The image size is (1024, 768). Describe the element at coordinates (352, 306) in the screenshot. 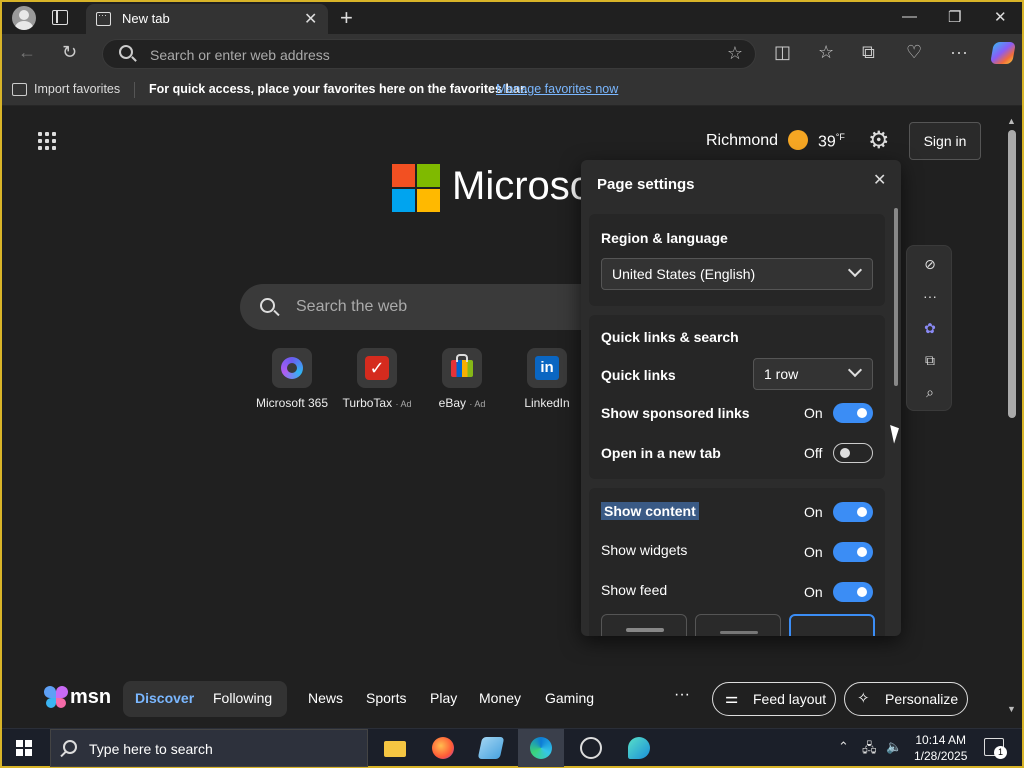

I see `web-search-placeholder: Search the web` at that location.